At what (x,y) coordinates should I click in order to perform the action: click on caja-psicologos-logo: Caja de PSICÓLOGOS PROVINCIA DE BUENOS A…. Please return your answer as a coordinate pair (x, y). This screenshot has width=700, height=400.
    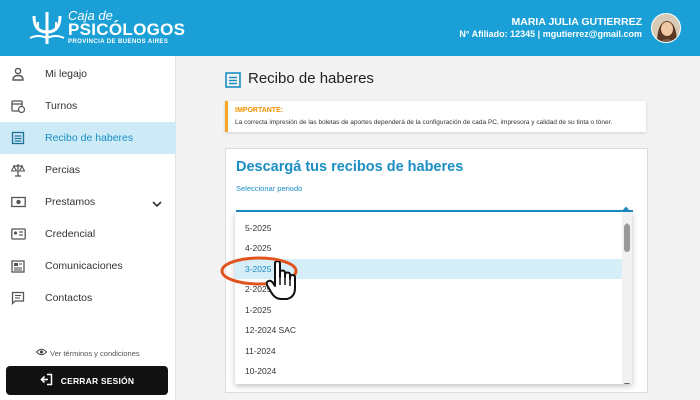
    Looking at the image, I should click on (108, 29).